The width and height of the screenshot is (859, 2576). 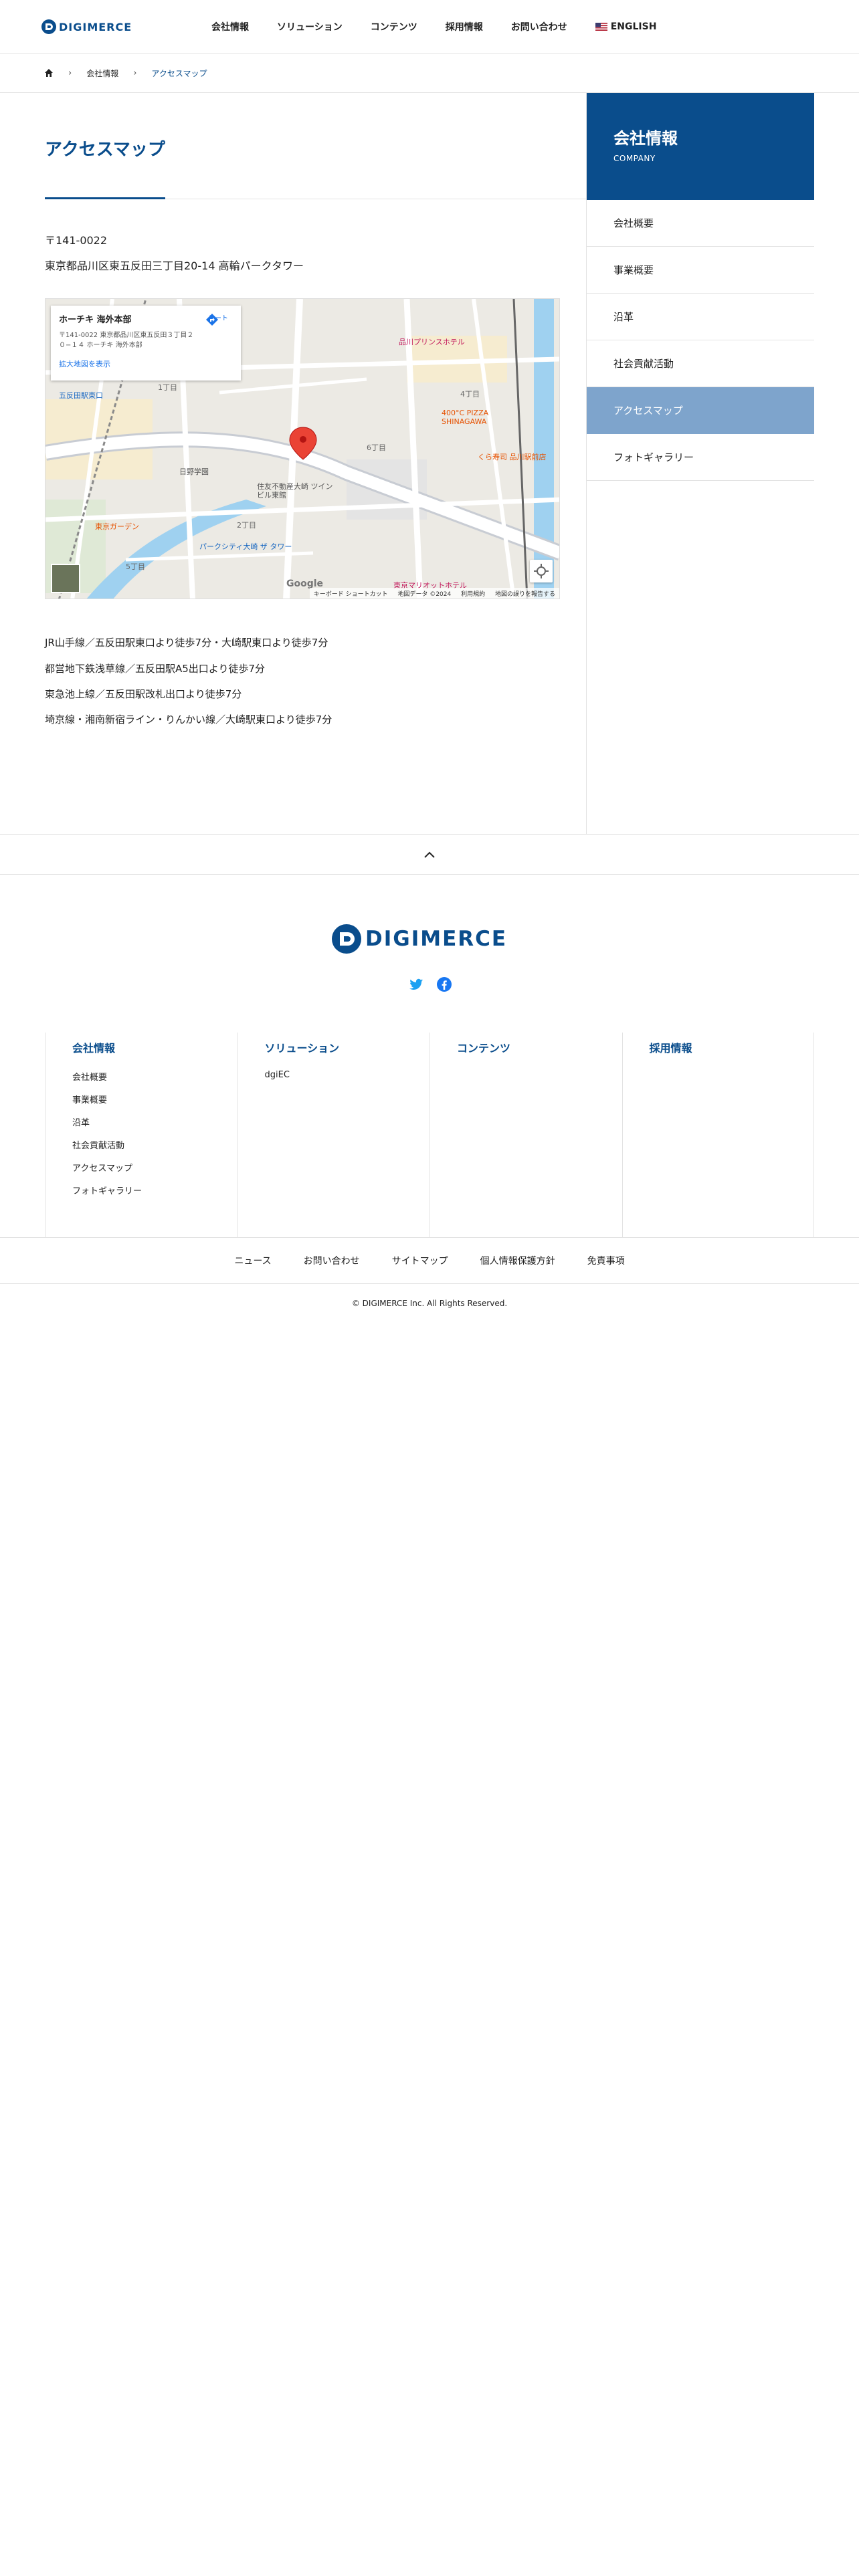 What do you see at coordinates (424, 595) in the screenshot?
I see `map-data-credit: 地図データ ©2024` at bounding box center [424, 595].